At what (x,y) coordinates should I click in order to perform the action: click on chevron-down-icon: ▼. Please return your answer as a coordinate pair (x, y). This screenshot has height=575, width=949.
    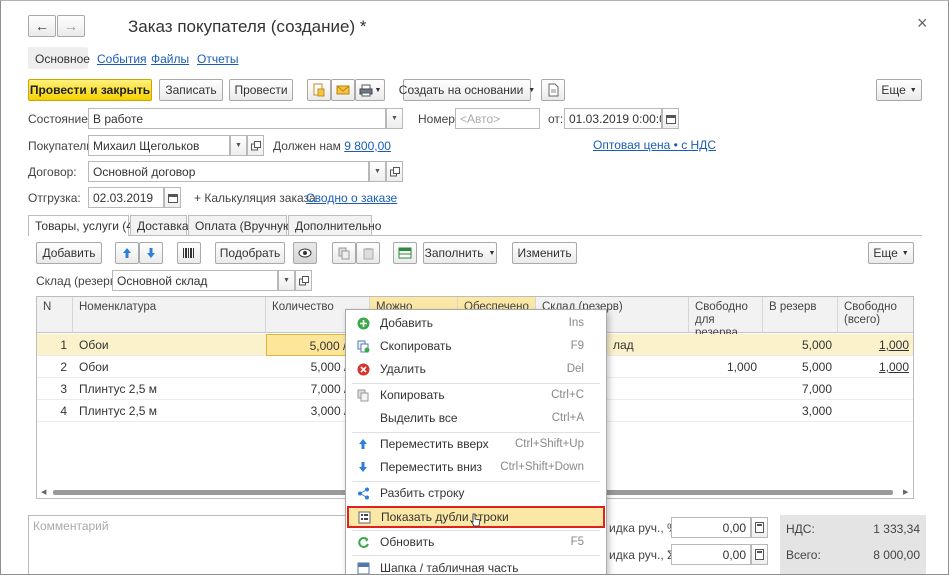
    Looking at the image, I should click on (394, 118).